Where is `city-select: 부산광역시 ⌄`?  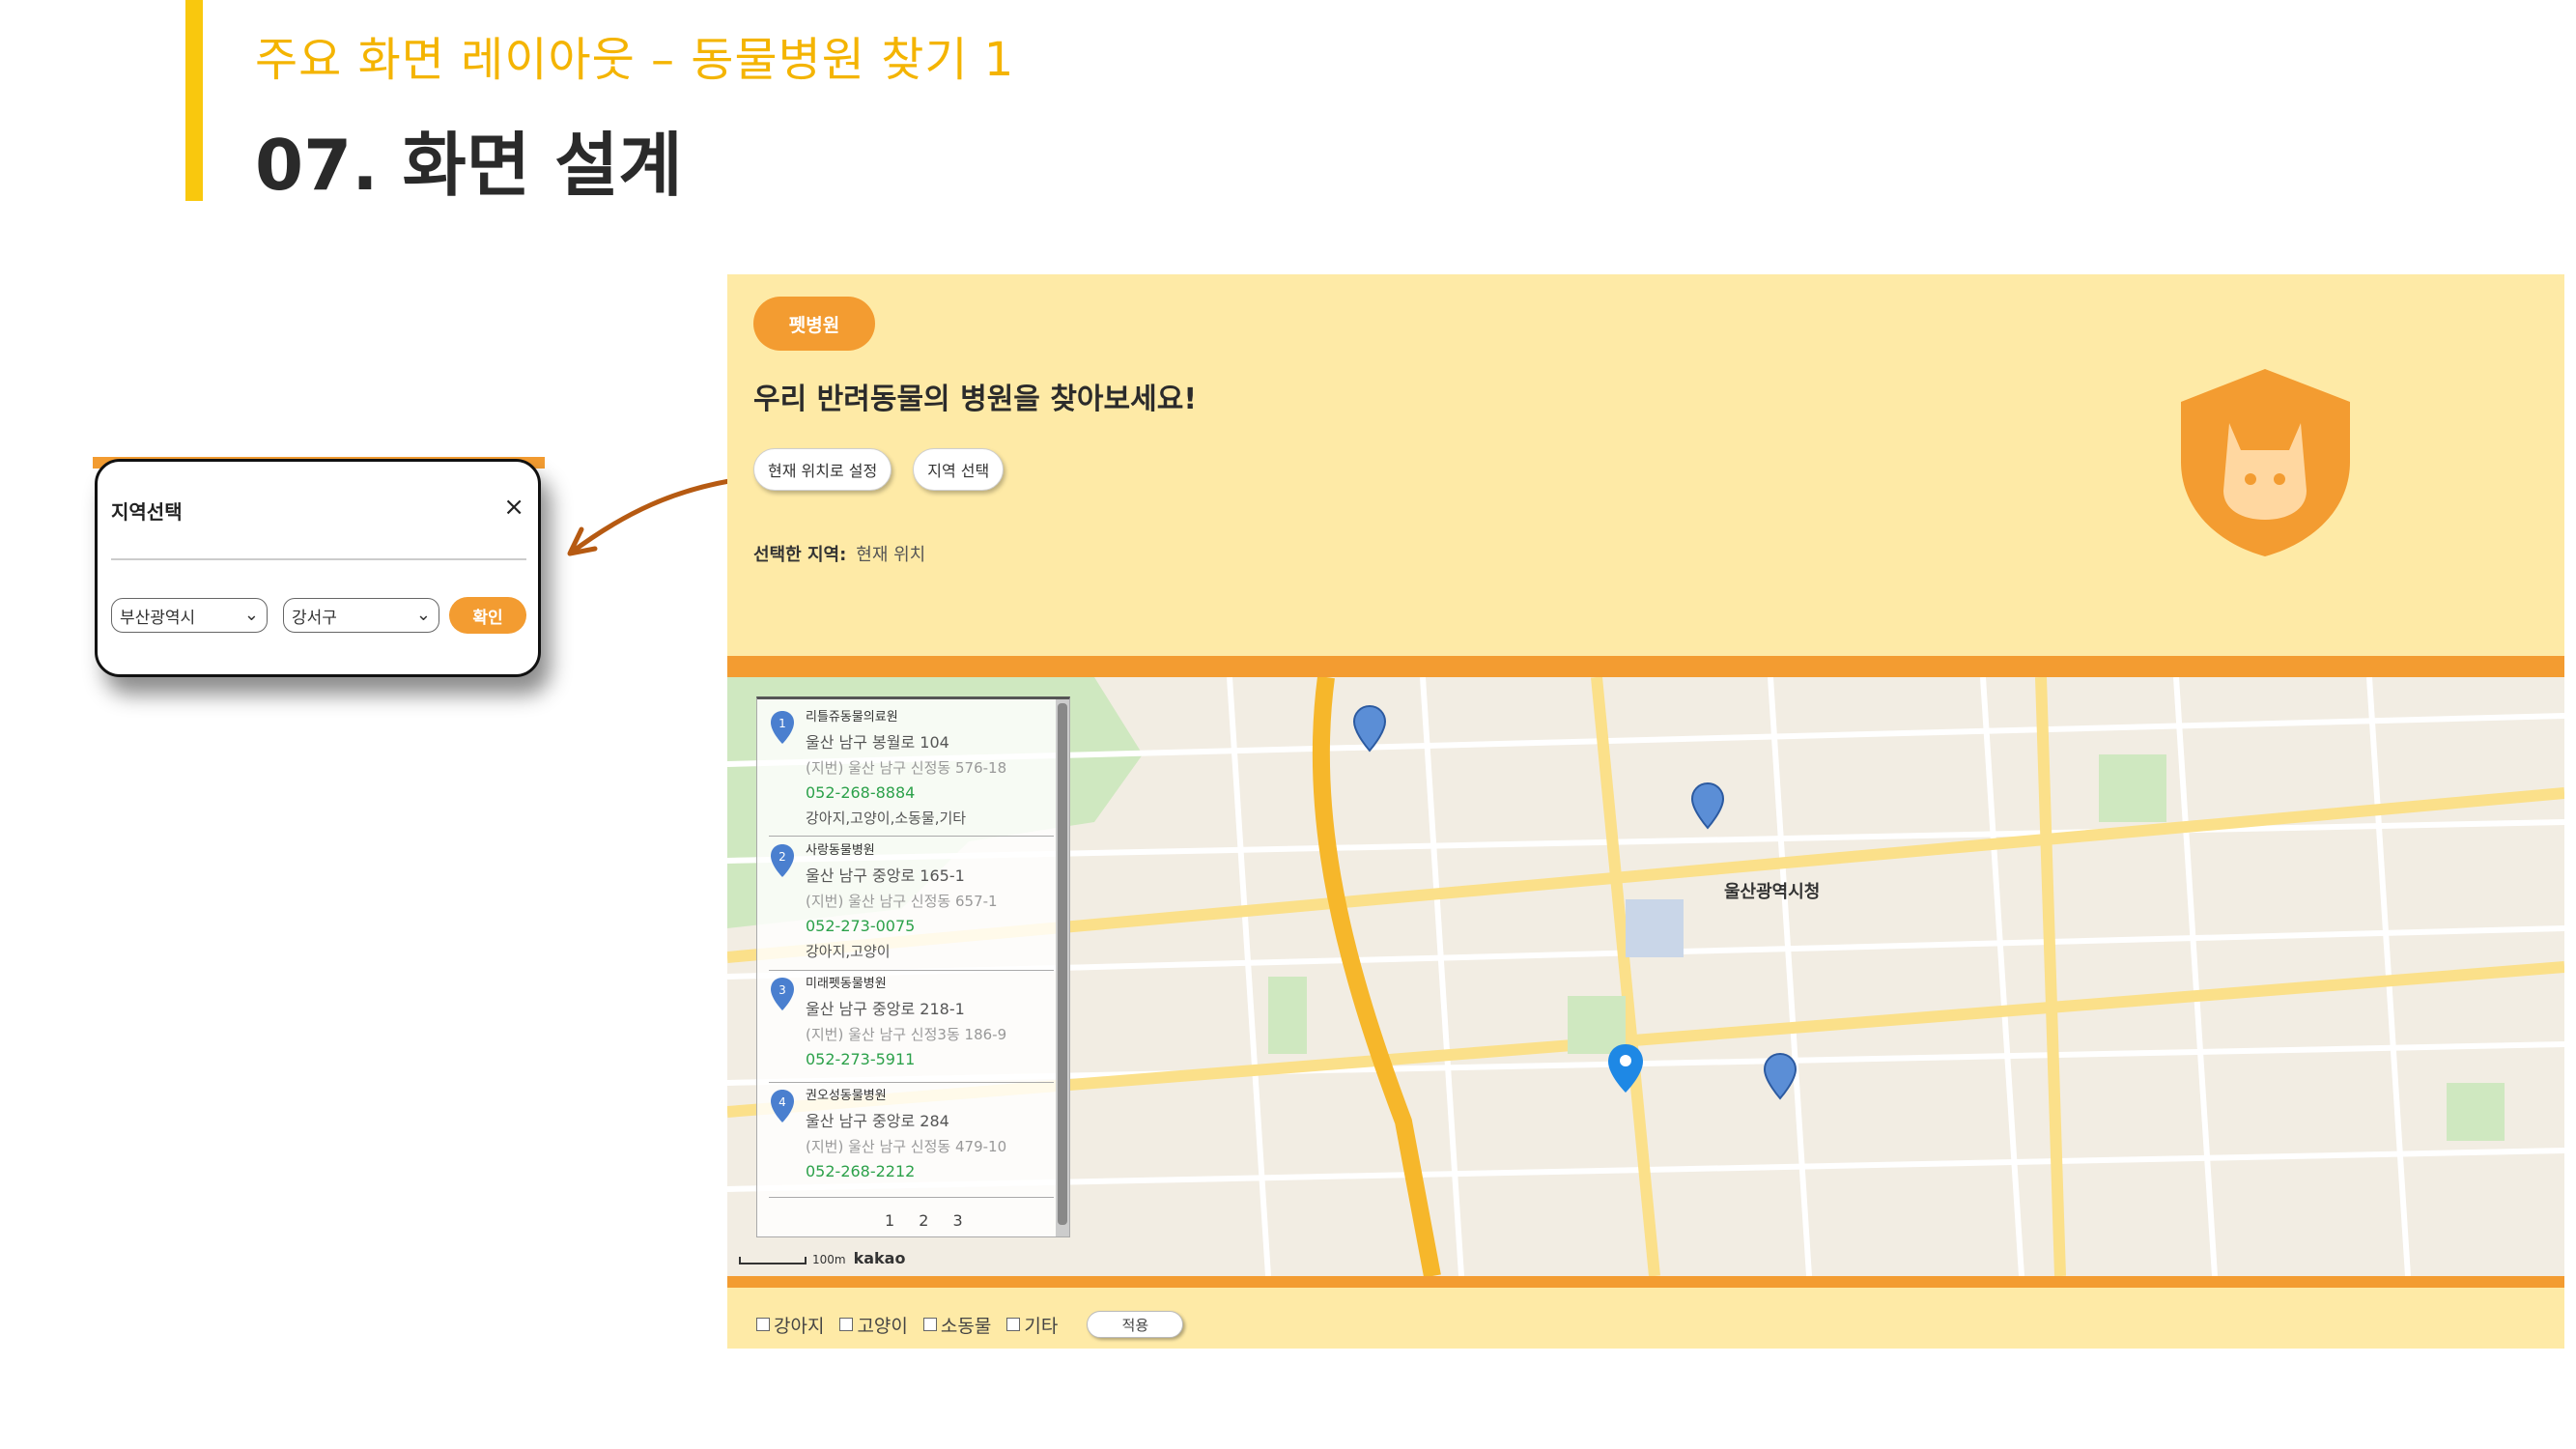
city-select: 부산광역시 ⌄ is located at coordinates (189, 615).